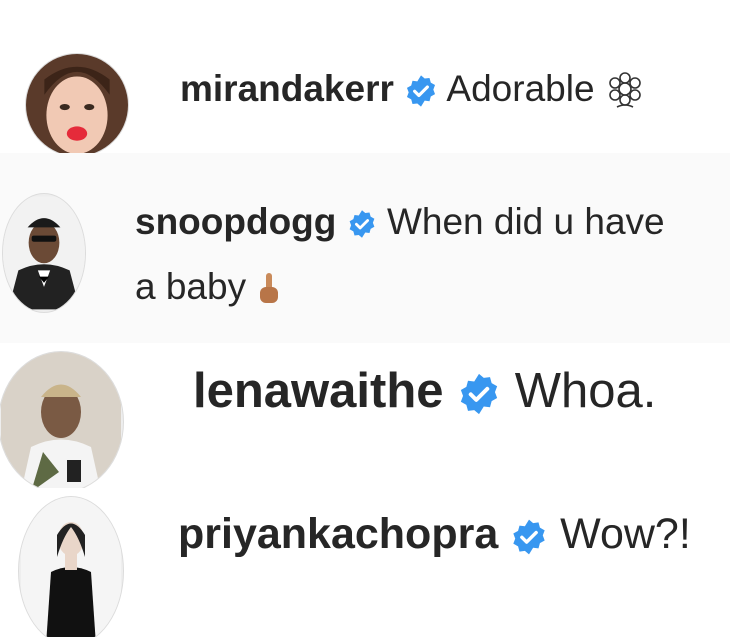 The height and width of the screenshot is (637, 730). What do you see at coordinates (525, 221) in the screenshot?
I see `comment-text-snoopdogg-line1: When did u have` at bounding box center [525, 221].